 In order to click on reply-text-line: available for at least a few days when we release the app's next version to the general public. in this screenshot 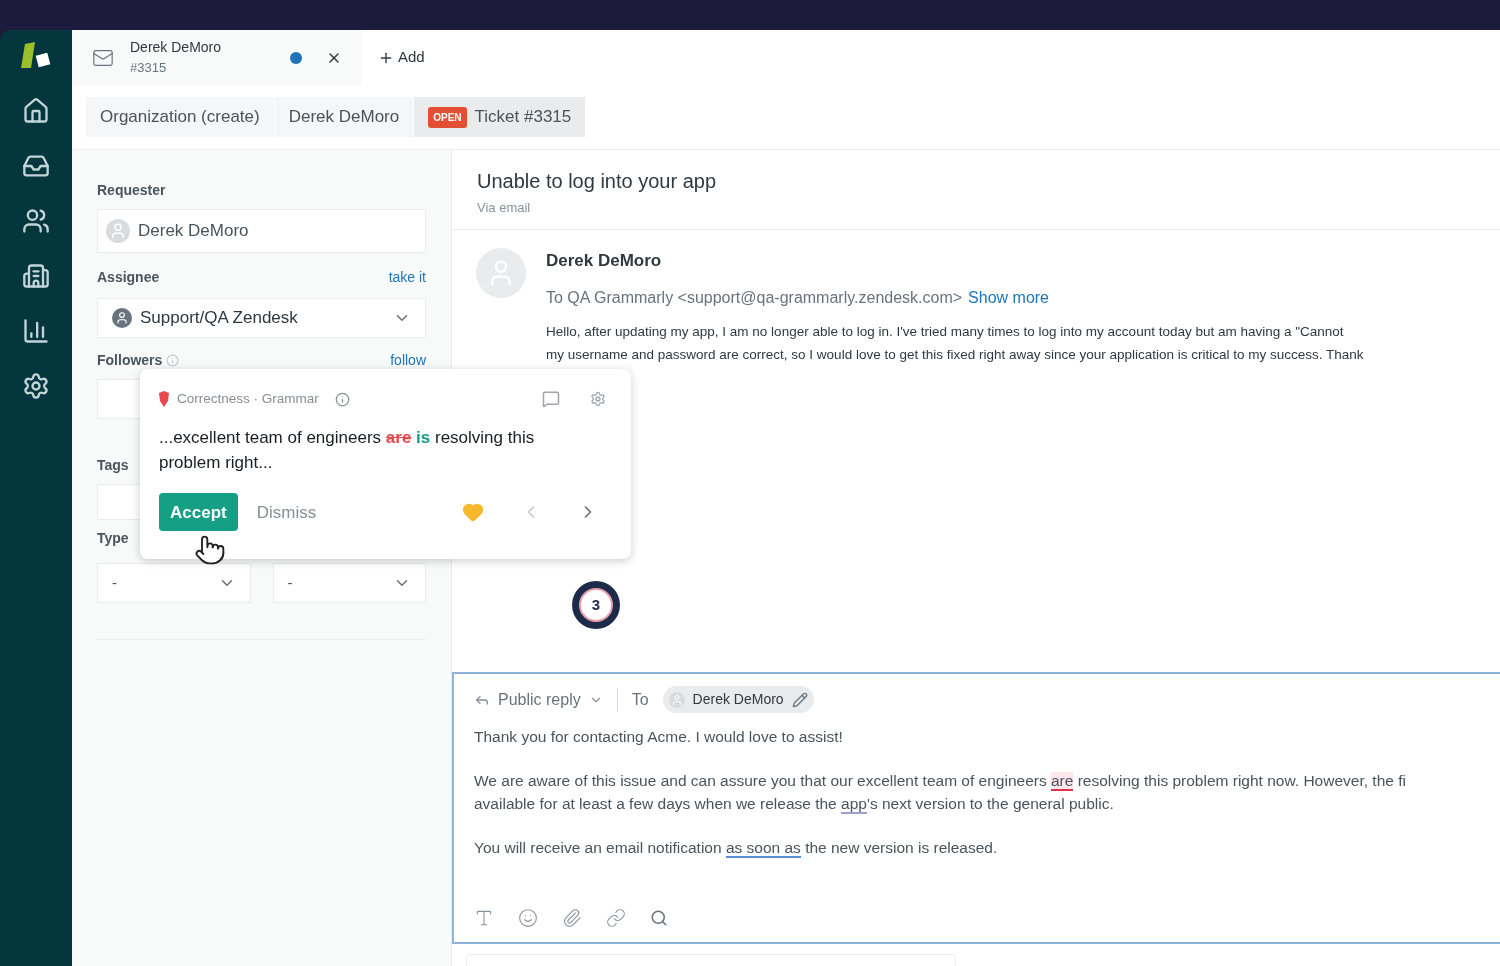, I will do `click(794, 804)`.